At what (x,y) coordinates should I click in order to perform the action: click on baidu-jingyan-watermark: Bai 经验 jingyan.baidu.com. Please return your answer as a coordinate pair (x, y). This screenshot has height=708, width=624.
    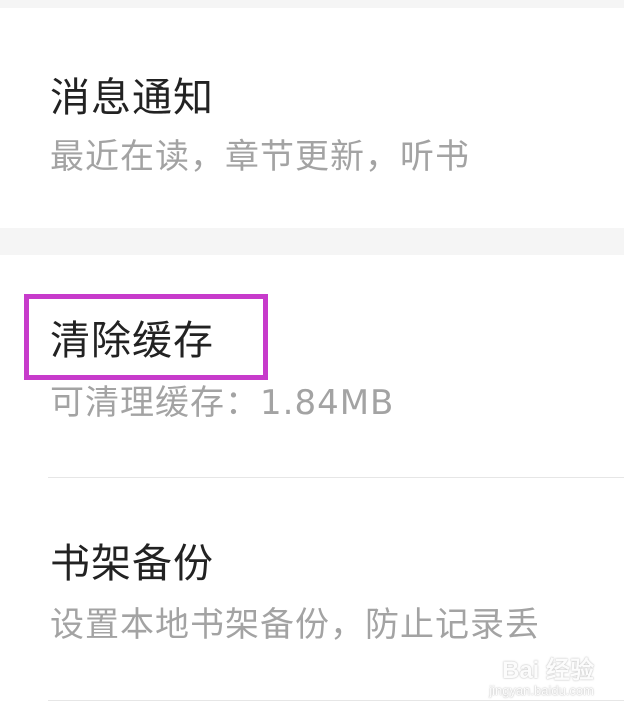
    Looking at the image, I should click on (541, 678).